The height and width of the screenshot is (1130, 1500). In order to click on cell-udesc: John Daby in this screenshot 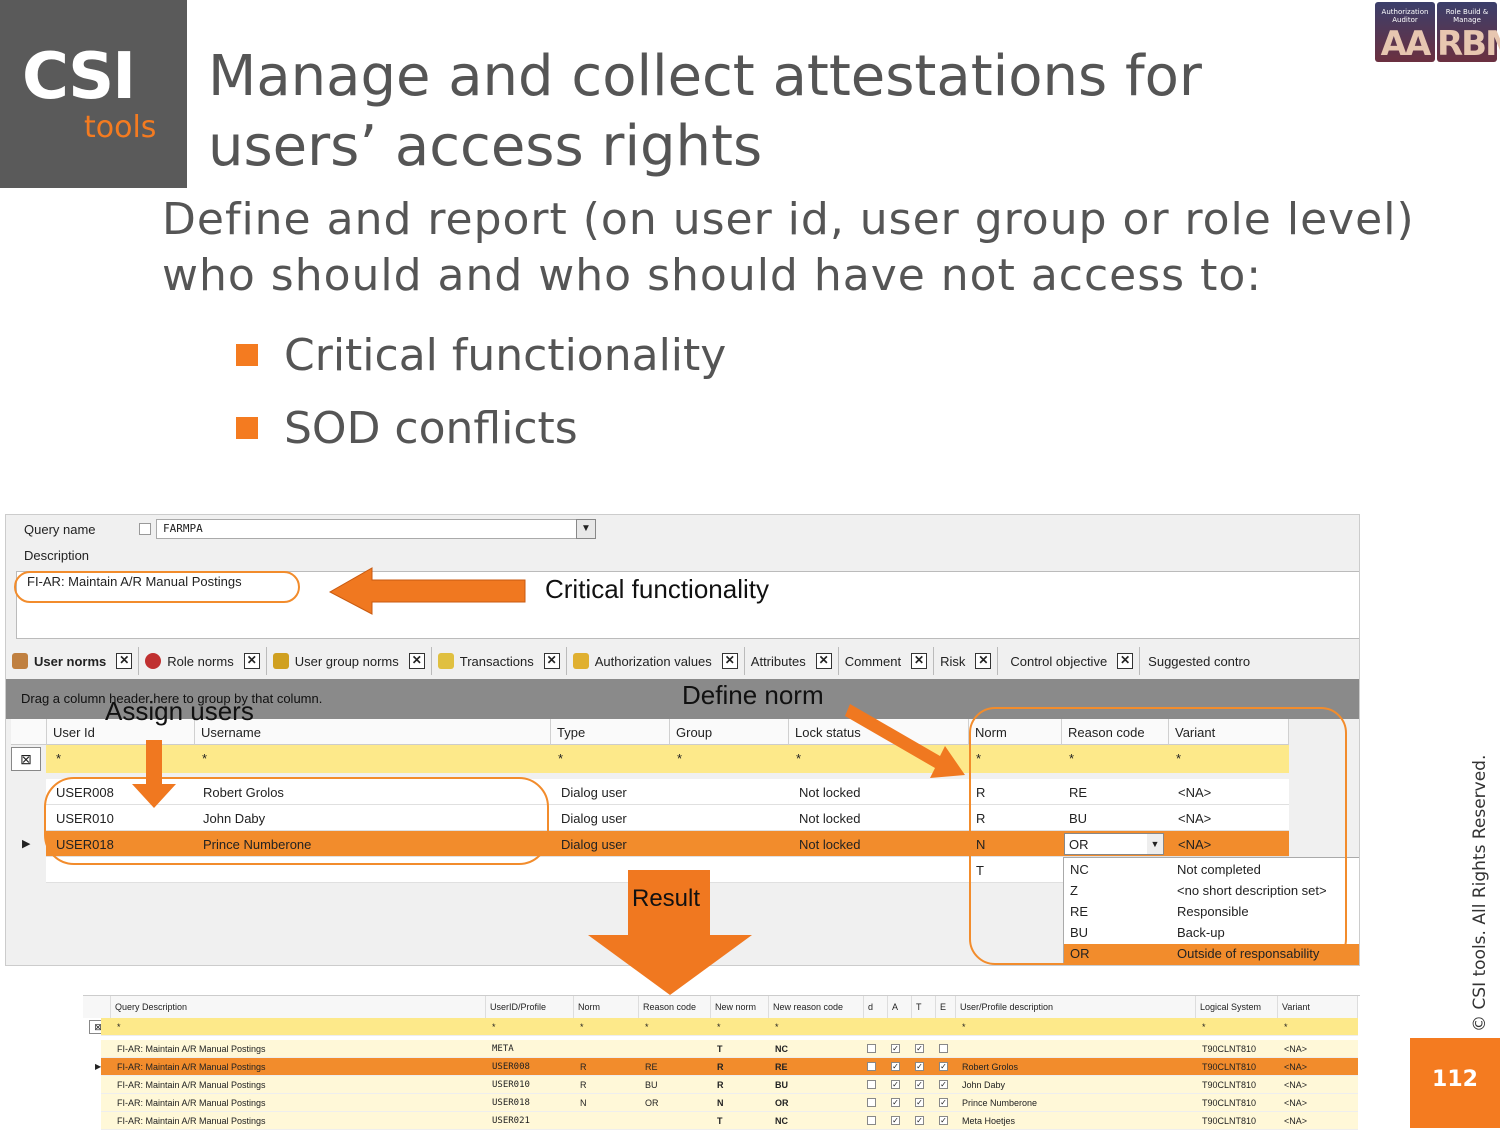, I will do `click(984, 1085)`.